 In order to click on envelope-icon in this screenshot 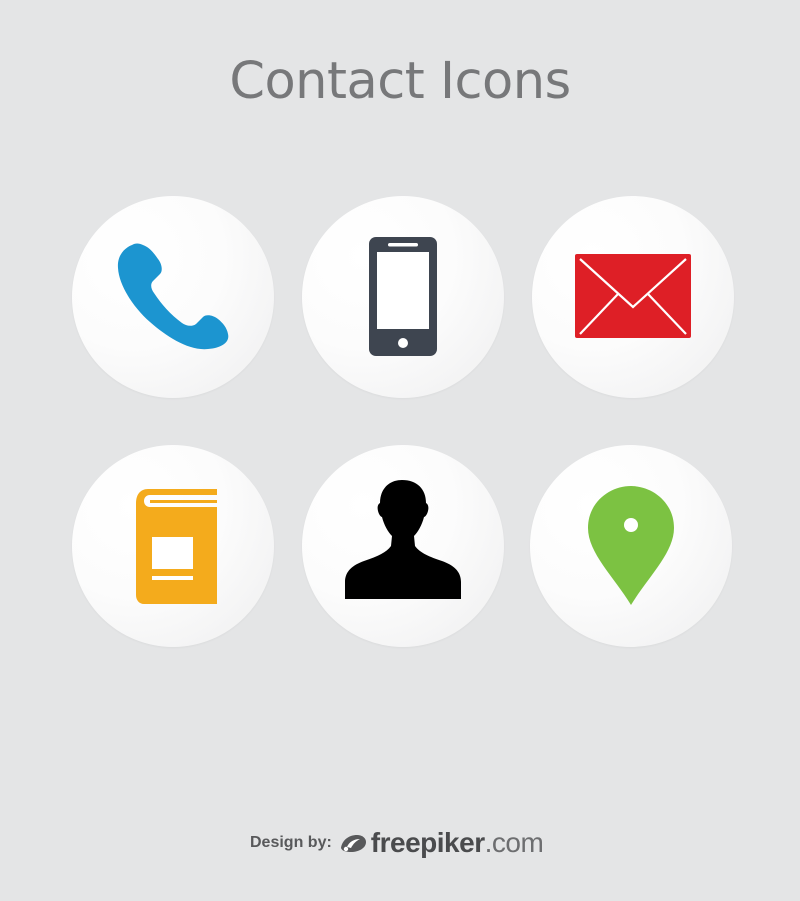, I will do `click(633, 296)`.